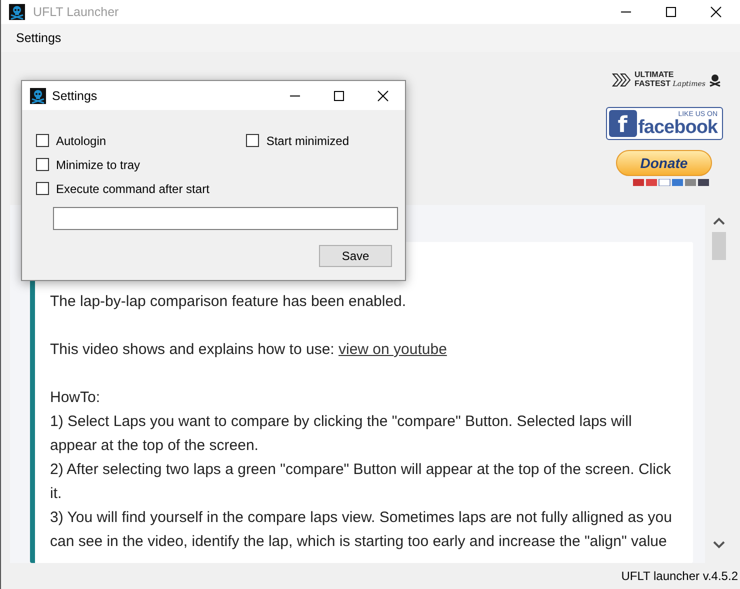 Image resolution: width=740 pixels, height=589 pixels. Describe the element at coordinates (39, 38) in the screenshot. I see `menu-item: Settings` at that location.